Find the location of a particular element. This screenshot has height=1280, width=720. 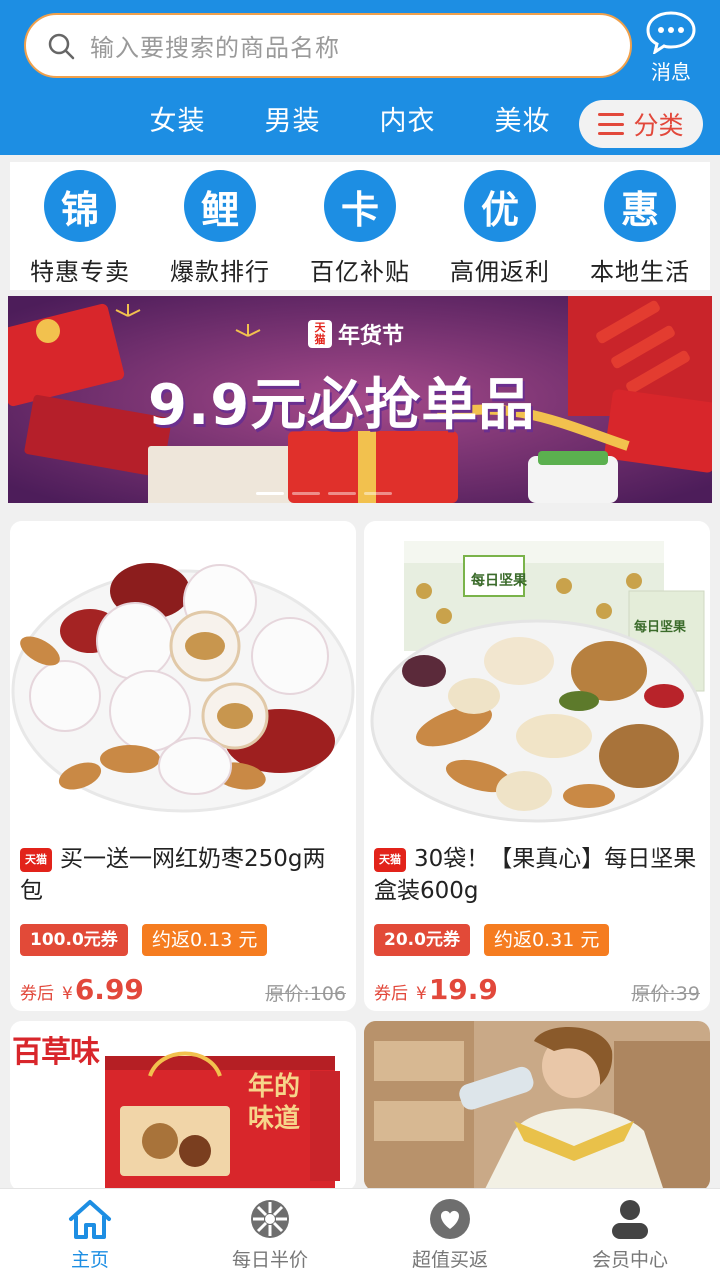

product-card: 百草味 年的味道 is located at coordinates (183, 1106).